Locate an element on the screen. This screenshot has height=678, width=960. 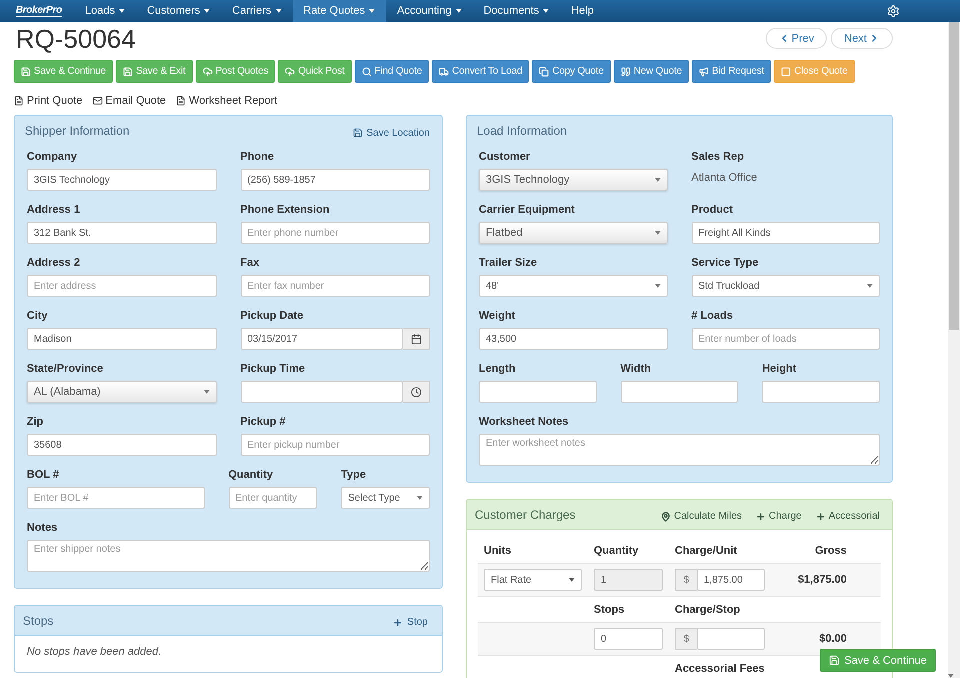
dropdown: 3GIS Technology is located at coordinates (573, 180).